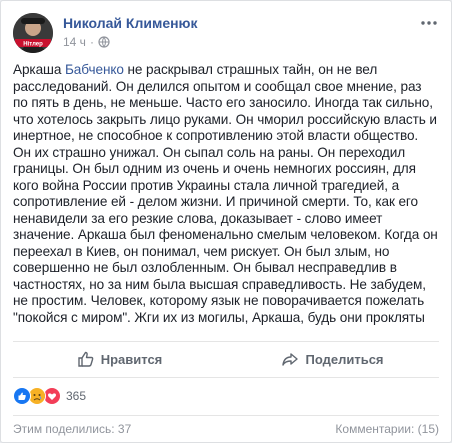  What do you see at coordinates (387, 429) in the screenshot?
I see `comments-count: Комментарии: (15)` at bounding box center [387, 429].